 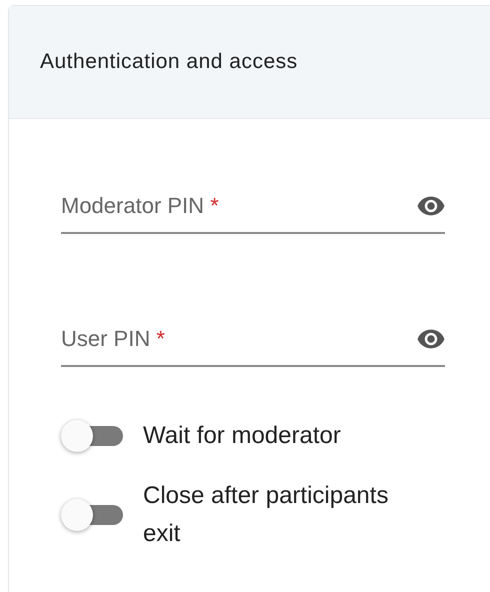 I want to click on pin-field: Moderator PIN *, so click(x=253, y=211).